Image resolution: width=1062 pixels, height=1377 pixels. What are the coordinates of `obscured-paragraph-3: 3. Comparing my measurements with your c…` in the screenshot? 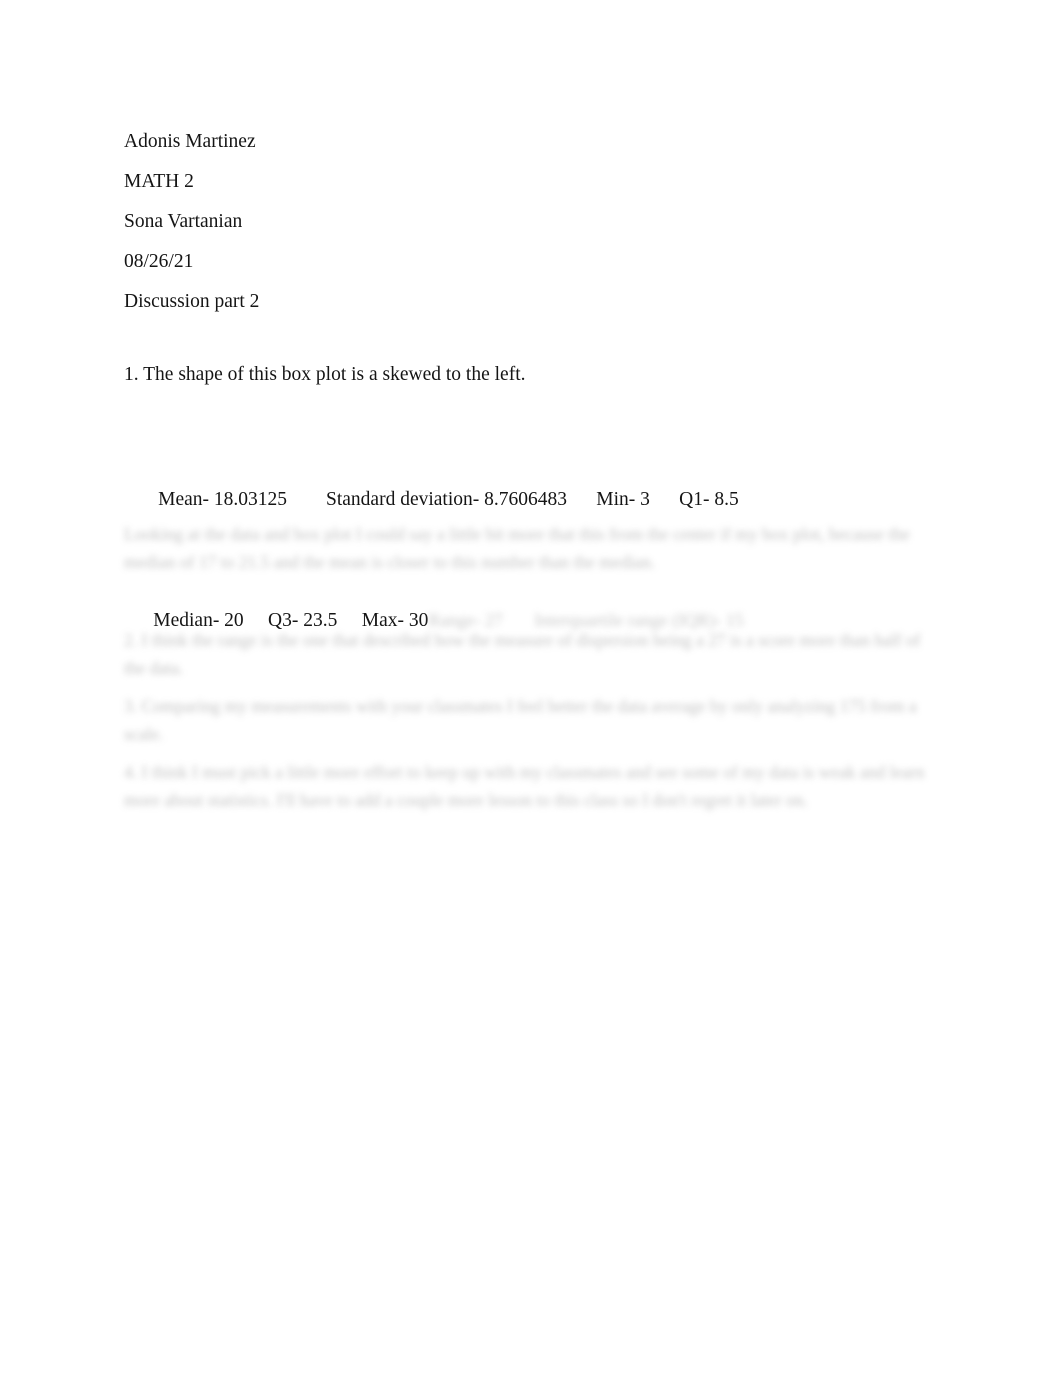 It's located at (520, 720).